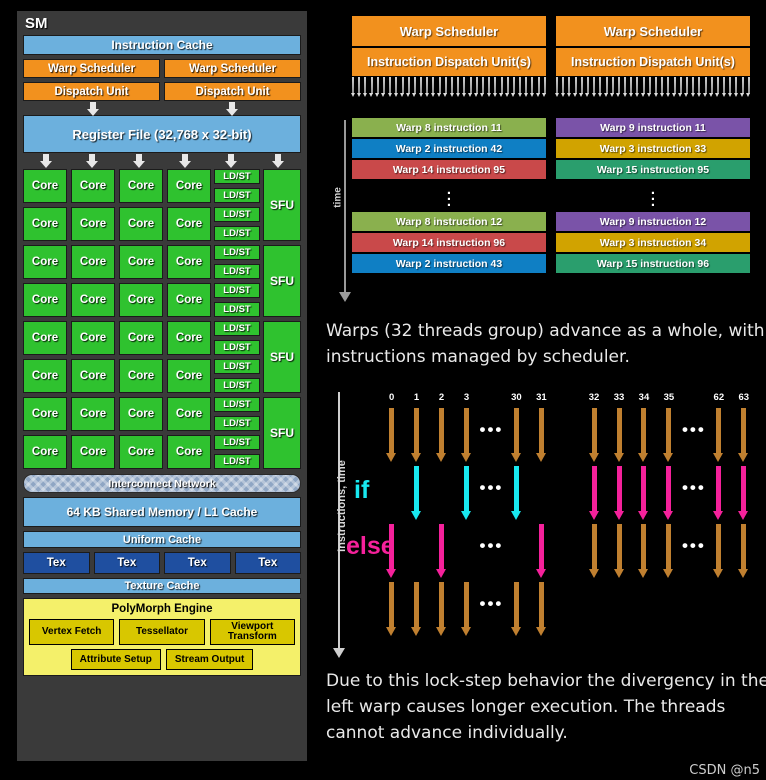 The height and width of the screenshot is (780, 766). What do you see at coordinates (516, 397) in the screenshot?
I see `thread-index-label: 30` at bounding box center [516, 397].